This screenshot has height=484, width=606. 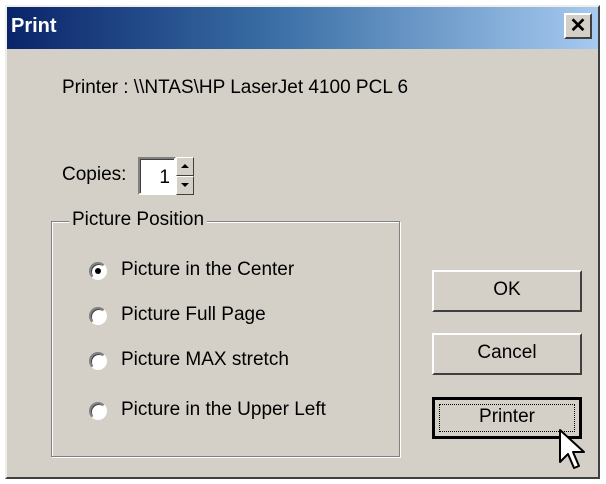 What do you see at coordinates (94, 174) in the screenshot?
I see `copies-label: Copies:` at bounding box center [94, 174].